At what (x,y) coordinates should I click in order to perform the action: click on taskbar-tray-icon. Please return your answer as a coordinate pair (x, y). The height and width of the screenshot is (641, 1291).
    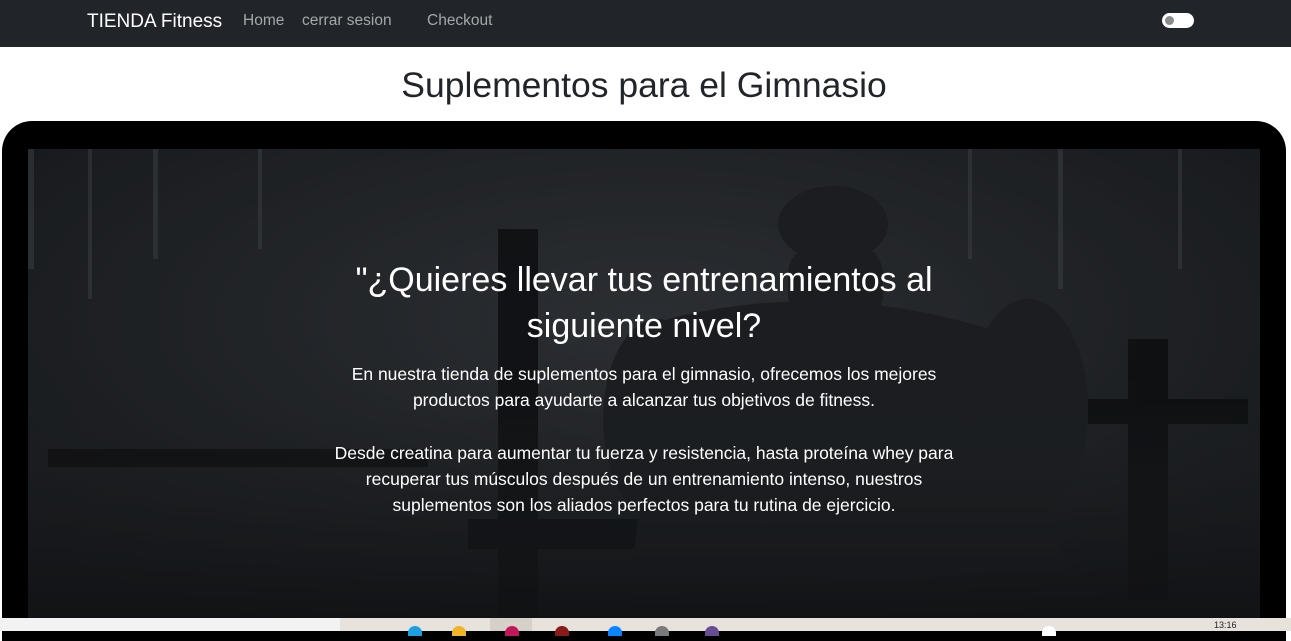
    Looking at the image, I should click on (1049, 631).